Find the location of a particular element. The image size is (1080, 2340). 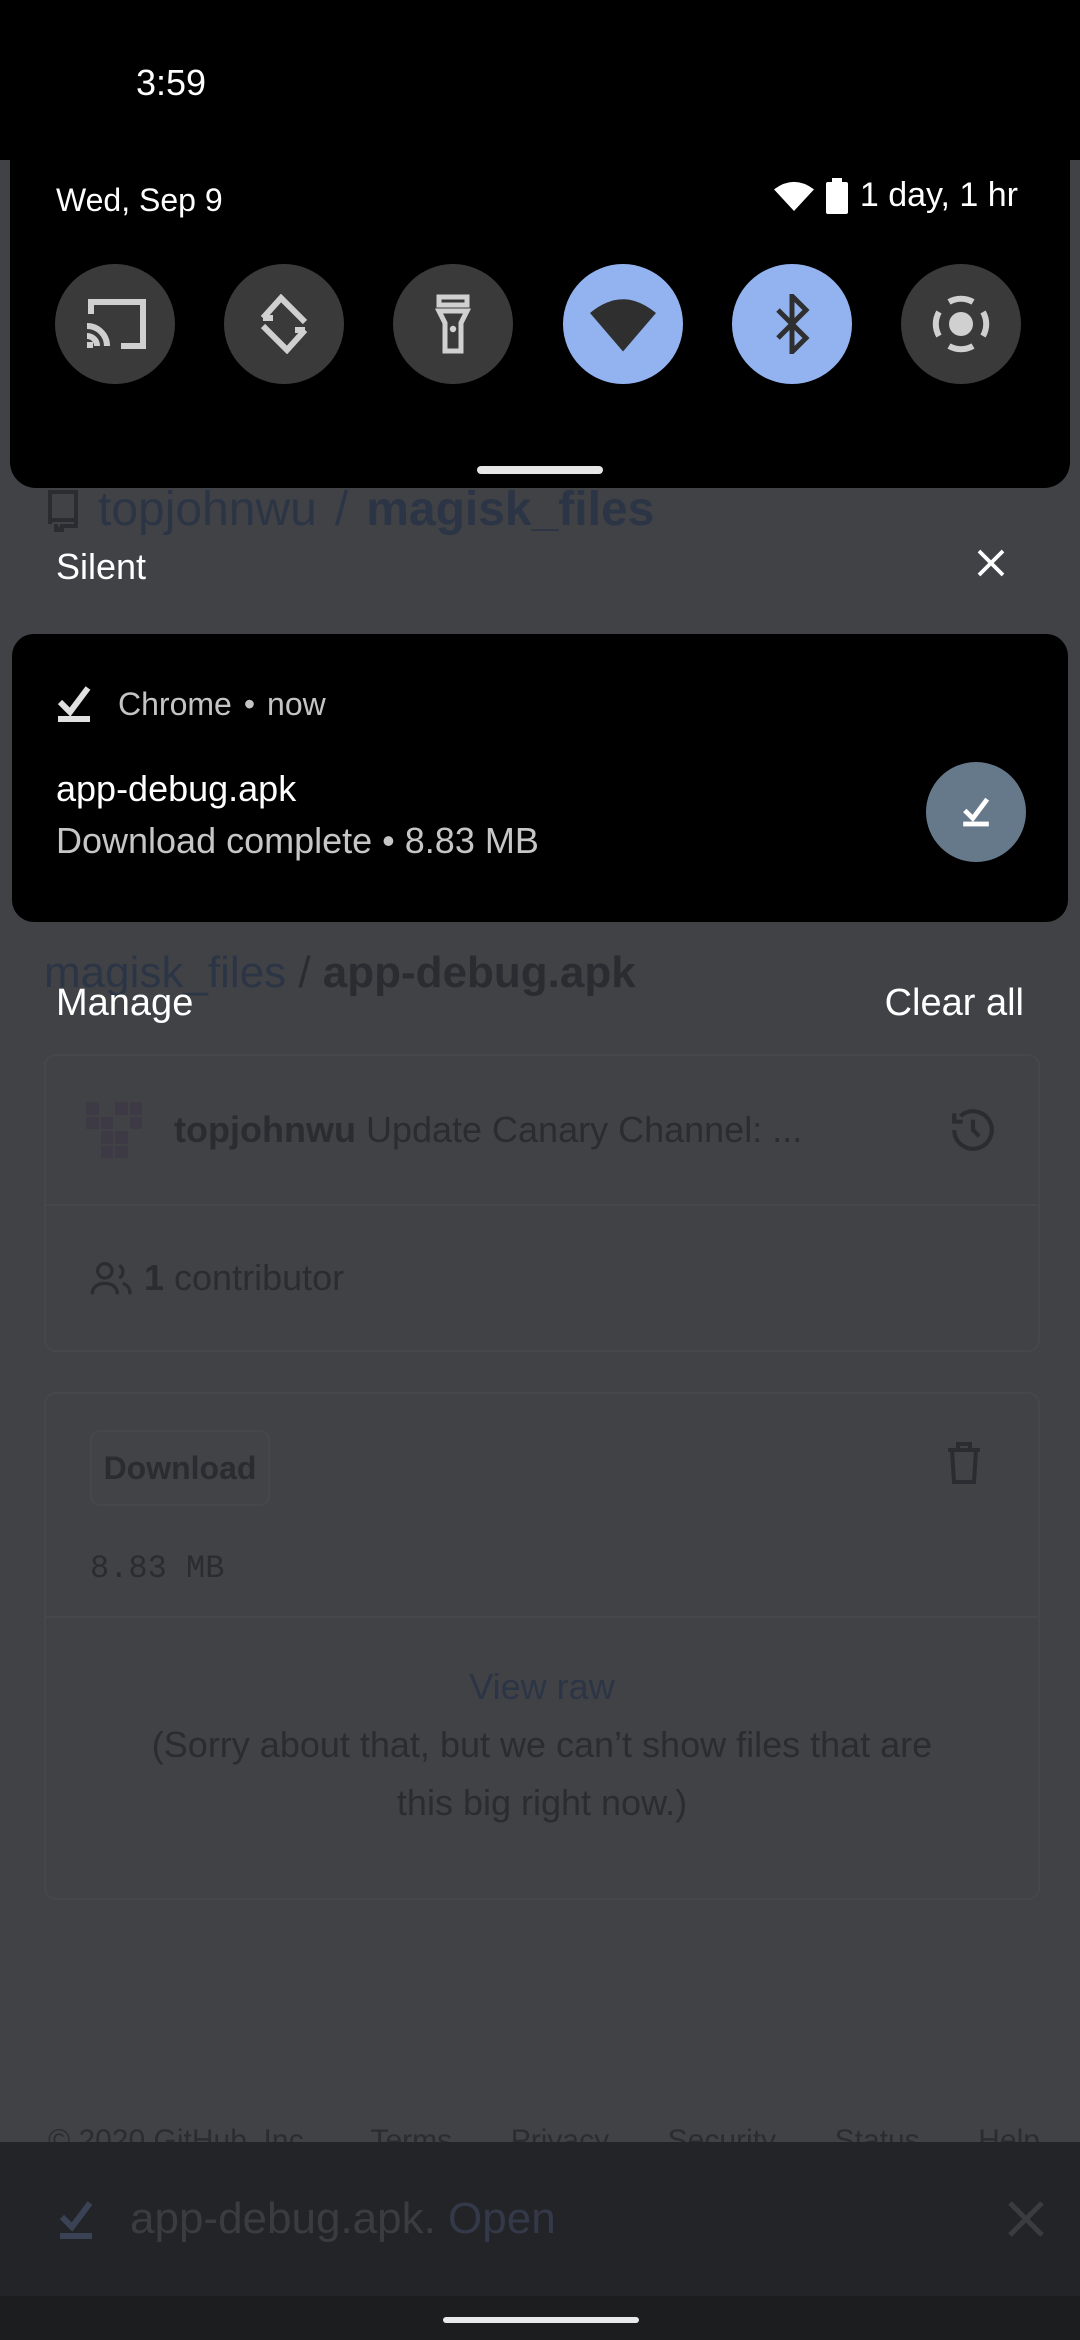

people-icon is located at coordinates (111, 1278).